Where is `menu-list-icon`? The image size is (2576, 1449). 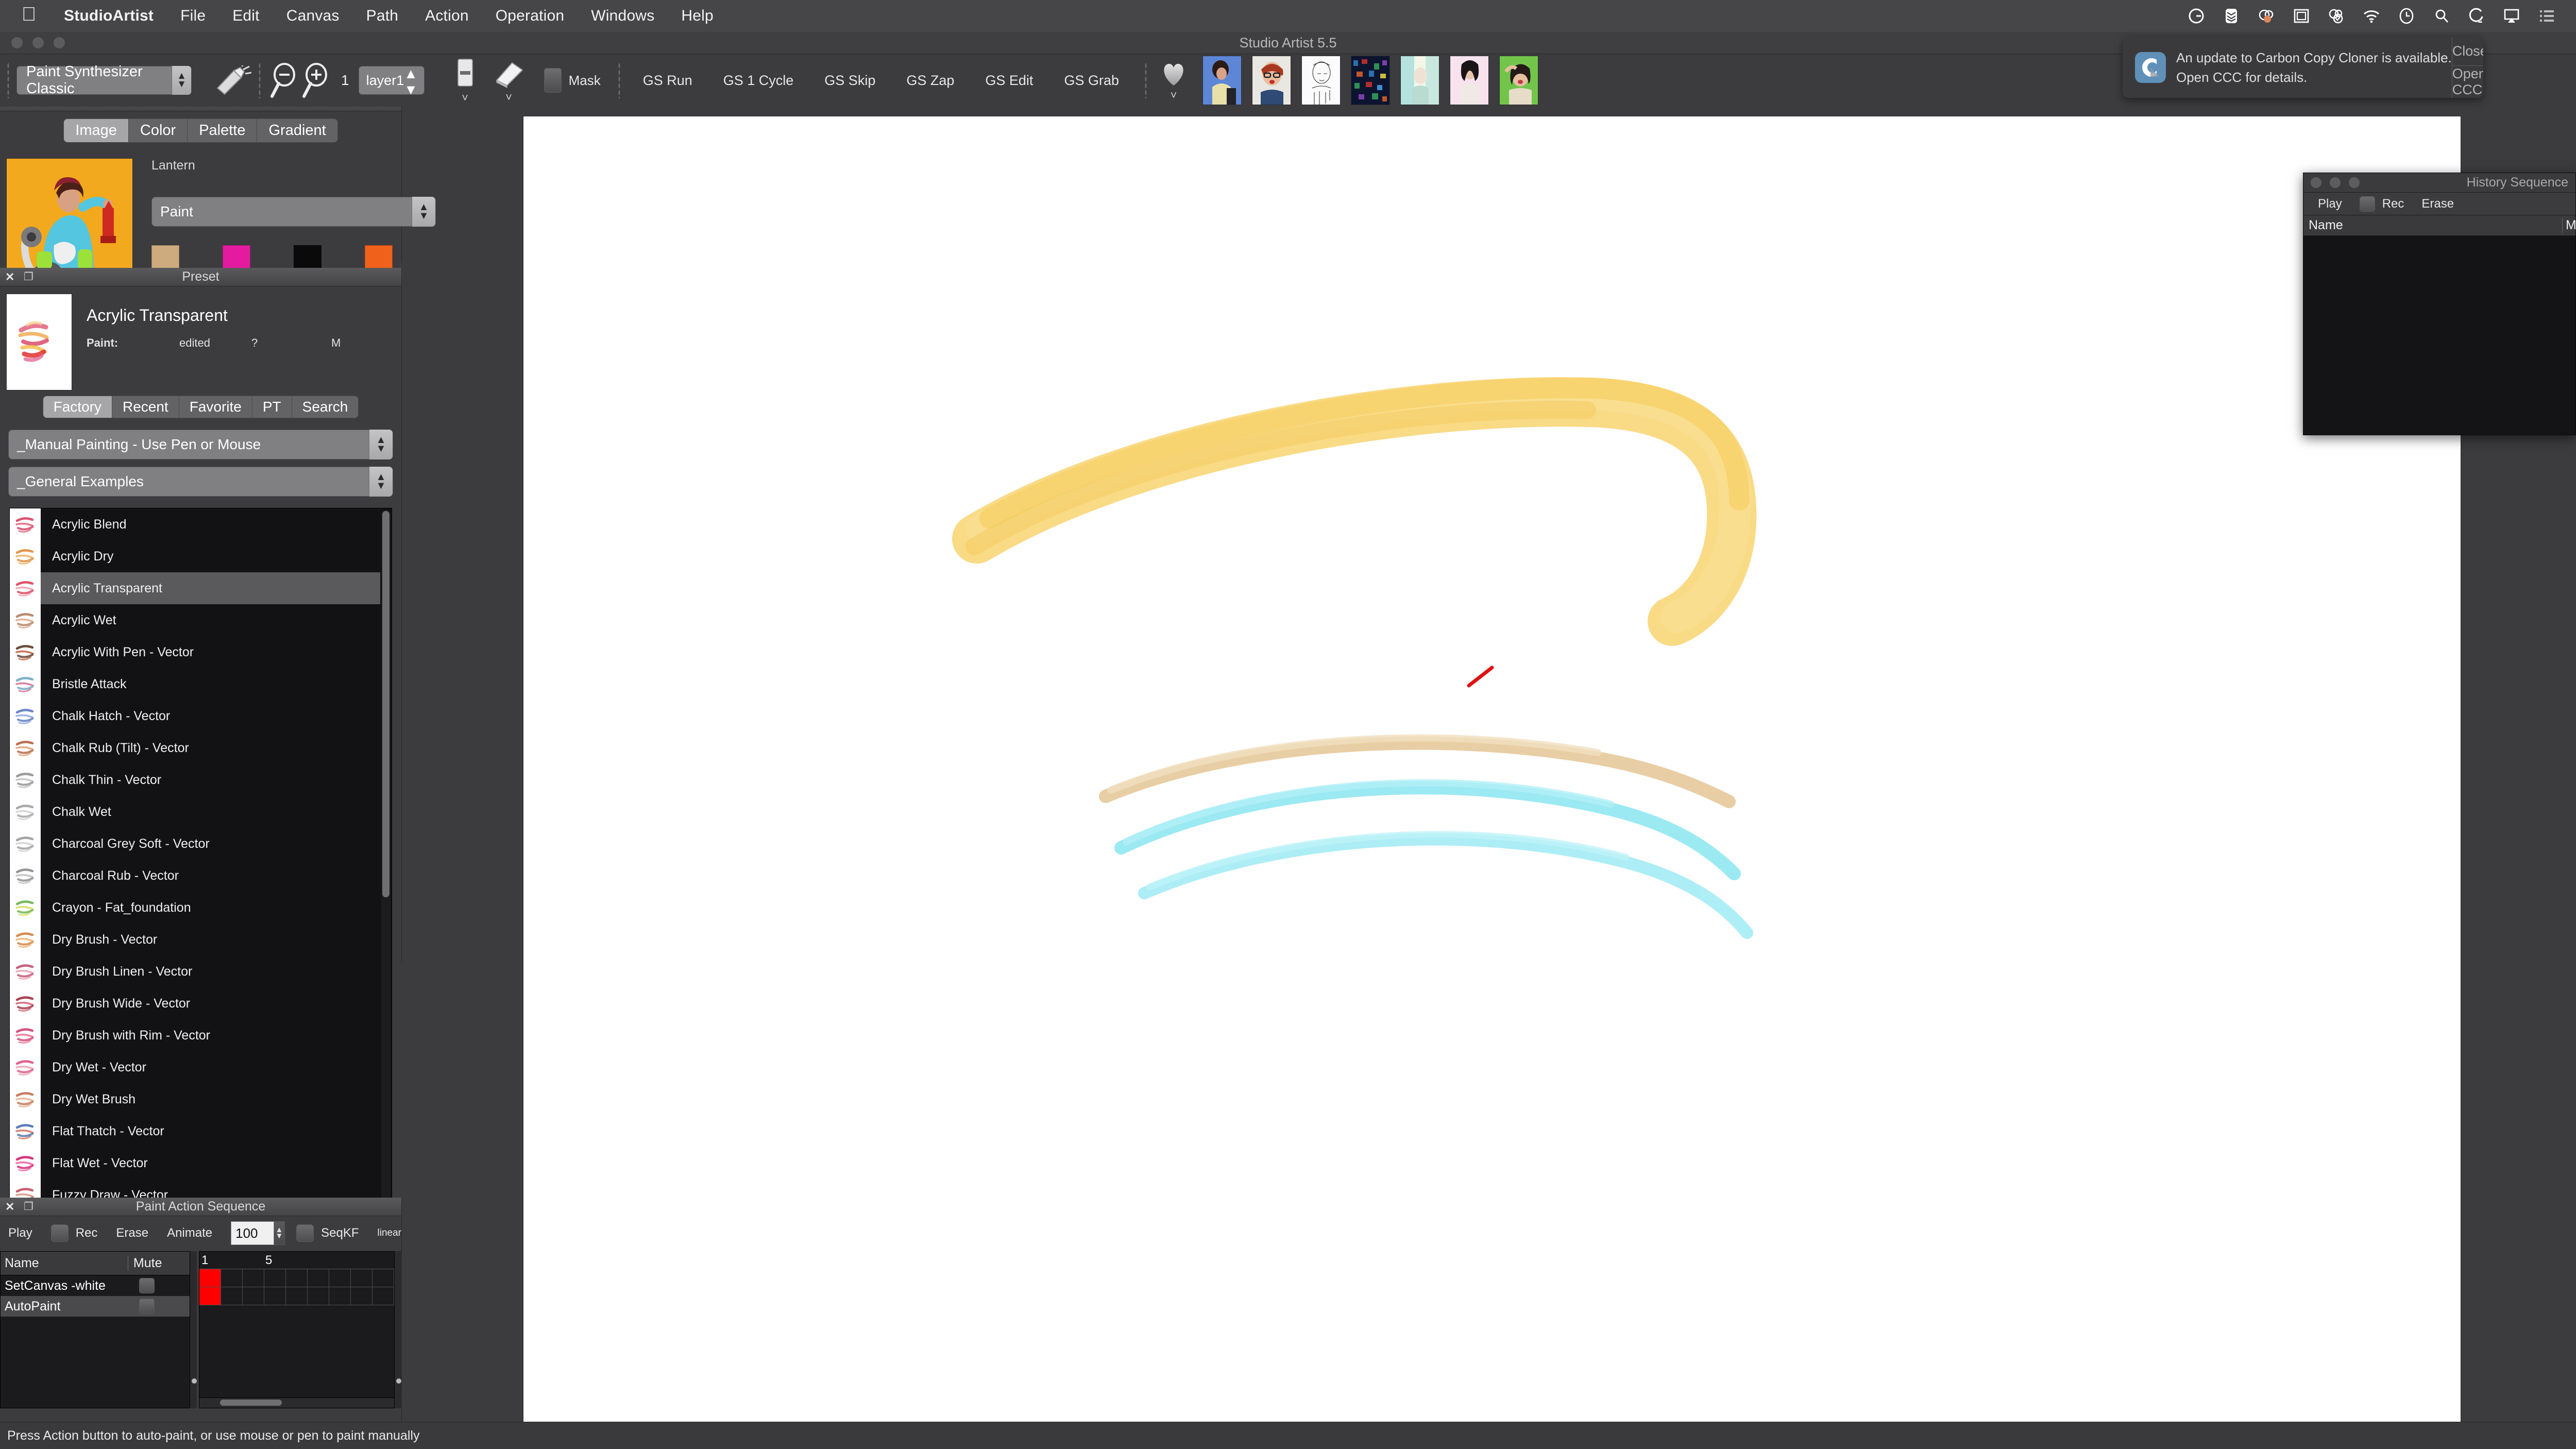 menu-list-icon is located at coordinates (2546, 16).